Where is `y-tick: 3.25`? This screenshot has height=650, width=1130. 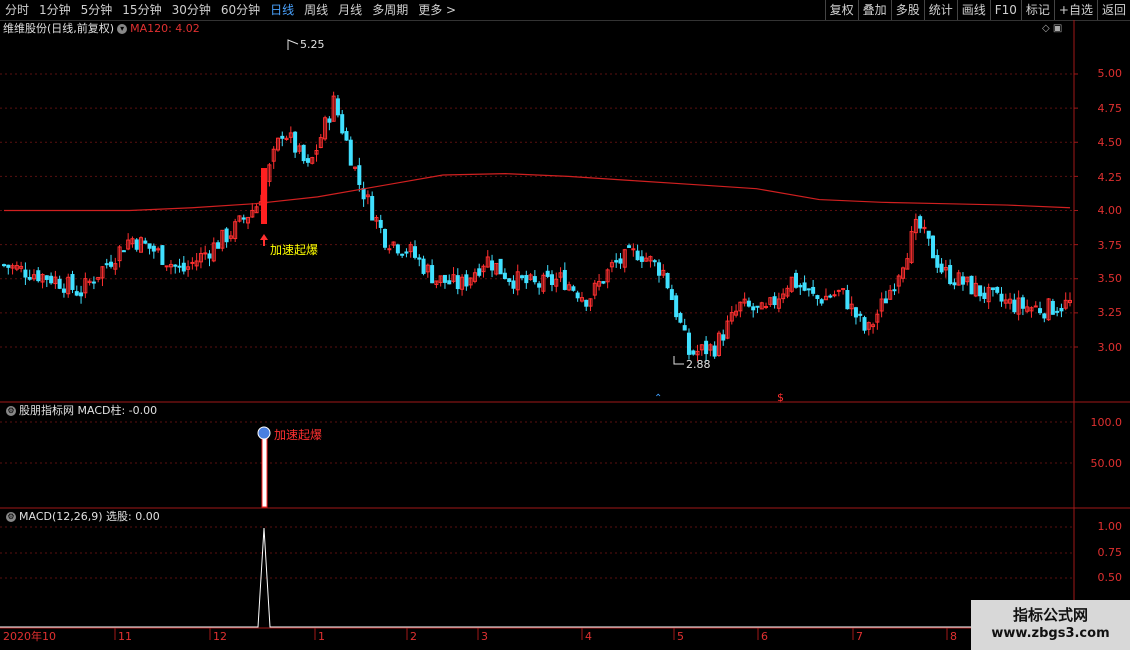 y-tick: 3.25 is located at coordinates (1110, 312).